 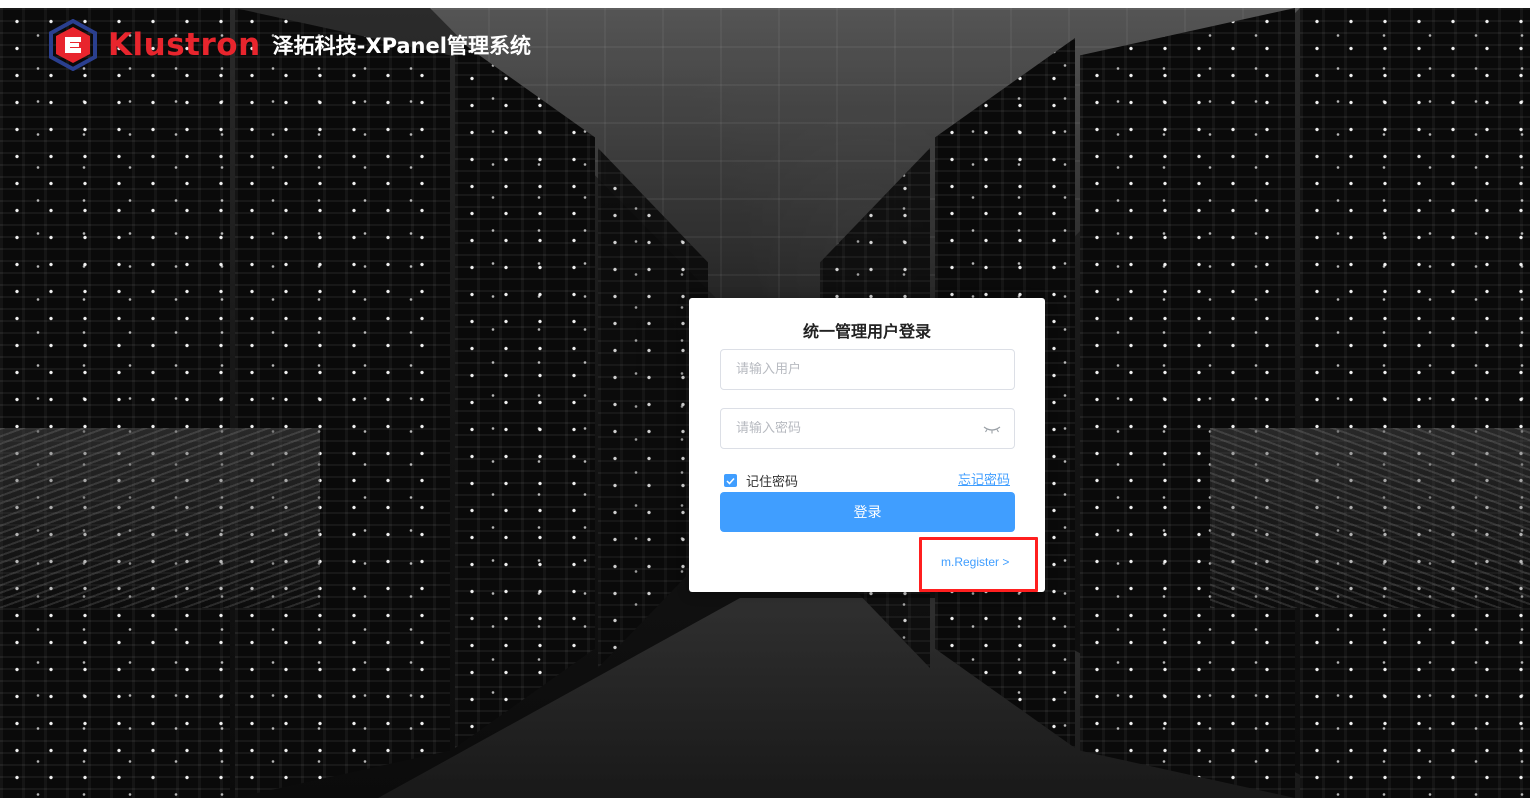 I want to click on klustron-logo-icon, so click(x=73, y=45).